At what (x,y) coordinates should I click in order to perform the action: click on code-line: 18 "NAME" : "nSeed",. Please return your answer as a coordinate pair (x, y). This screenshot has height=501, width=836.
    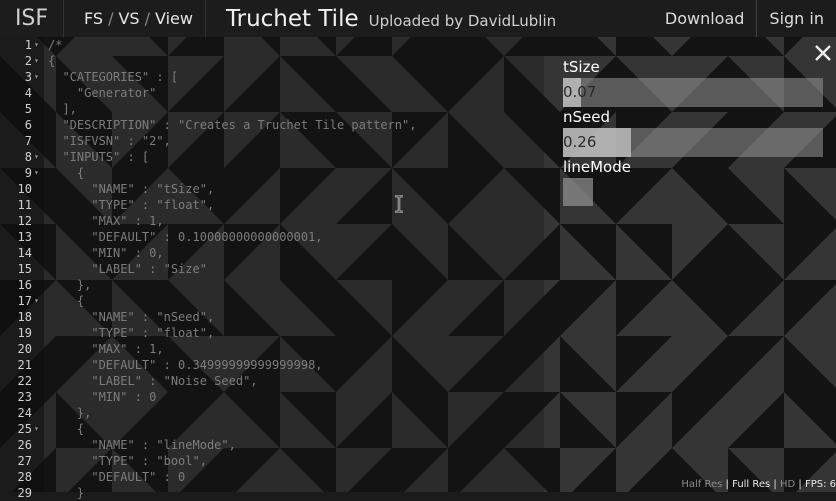
    Looking at the image, I should click on (272, 317).